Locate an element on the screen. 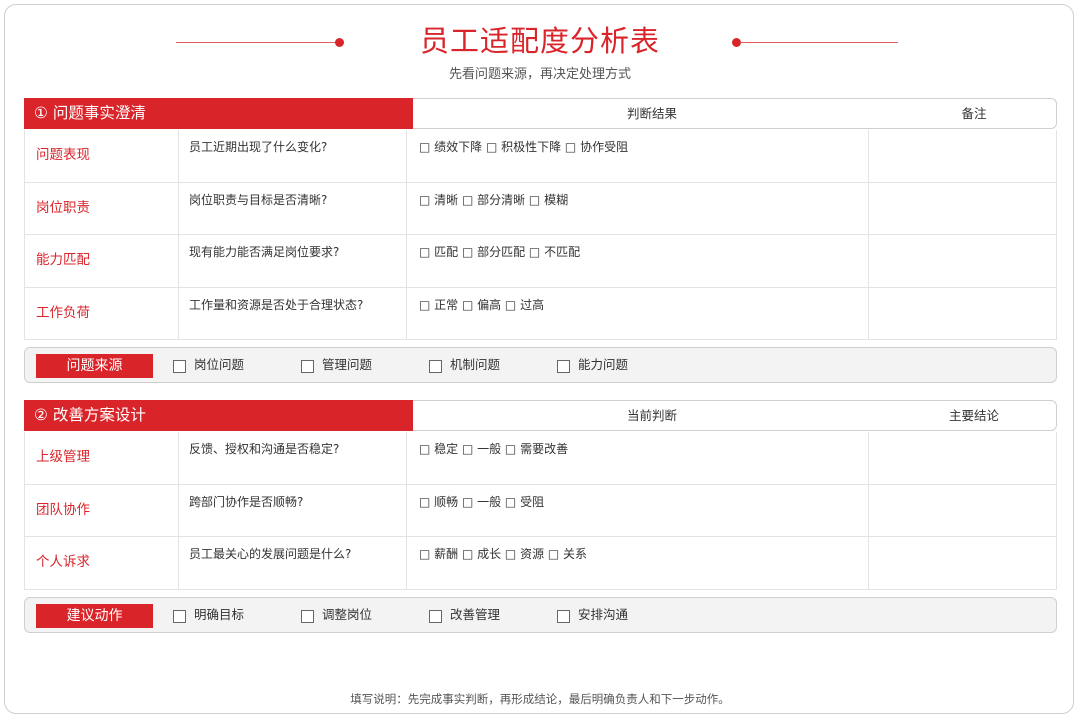 The height and width of the screenshot is (720, 1080). row-label: 团队协作 is located at coordinates (63, 509).